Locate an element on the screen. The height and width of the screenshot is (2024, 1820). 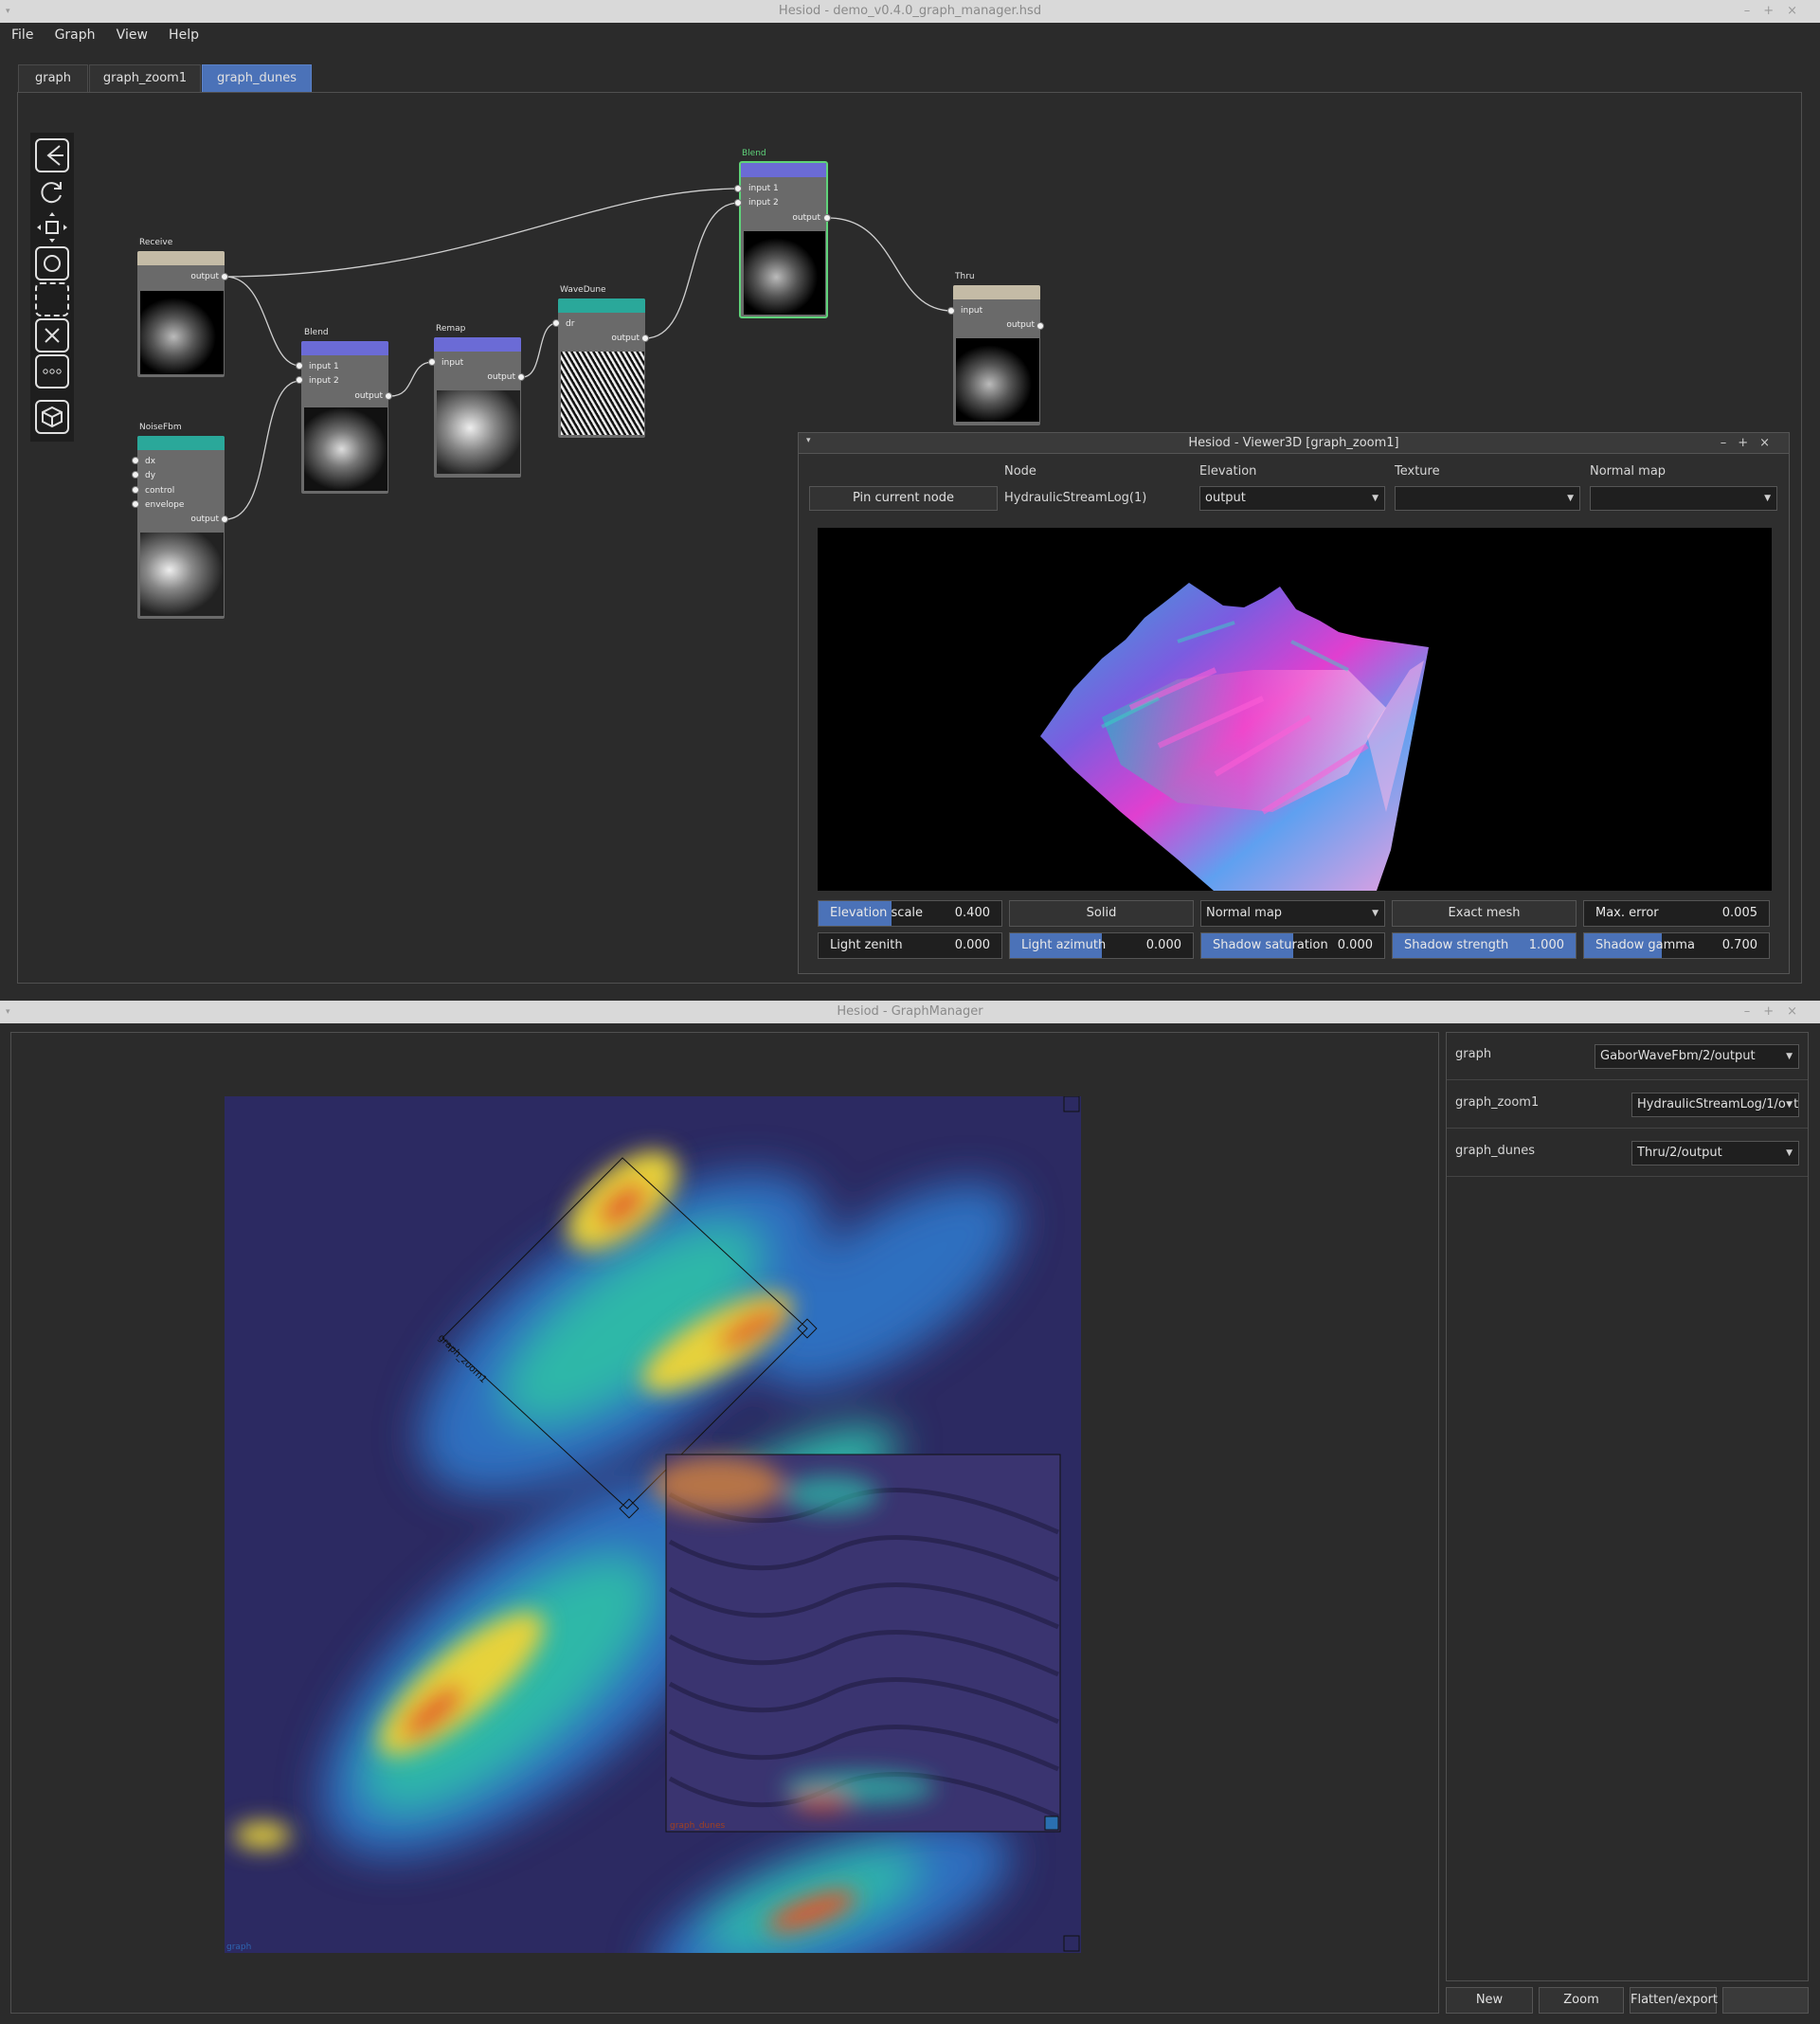
light-azimuth-slider: Light azimuth 0.000 is located at coordinates (1101, 945).